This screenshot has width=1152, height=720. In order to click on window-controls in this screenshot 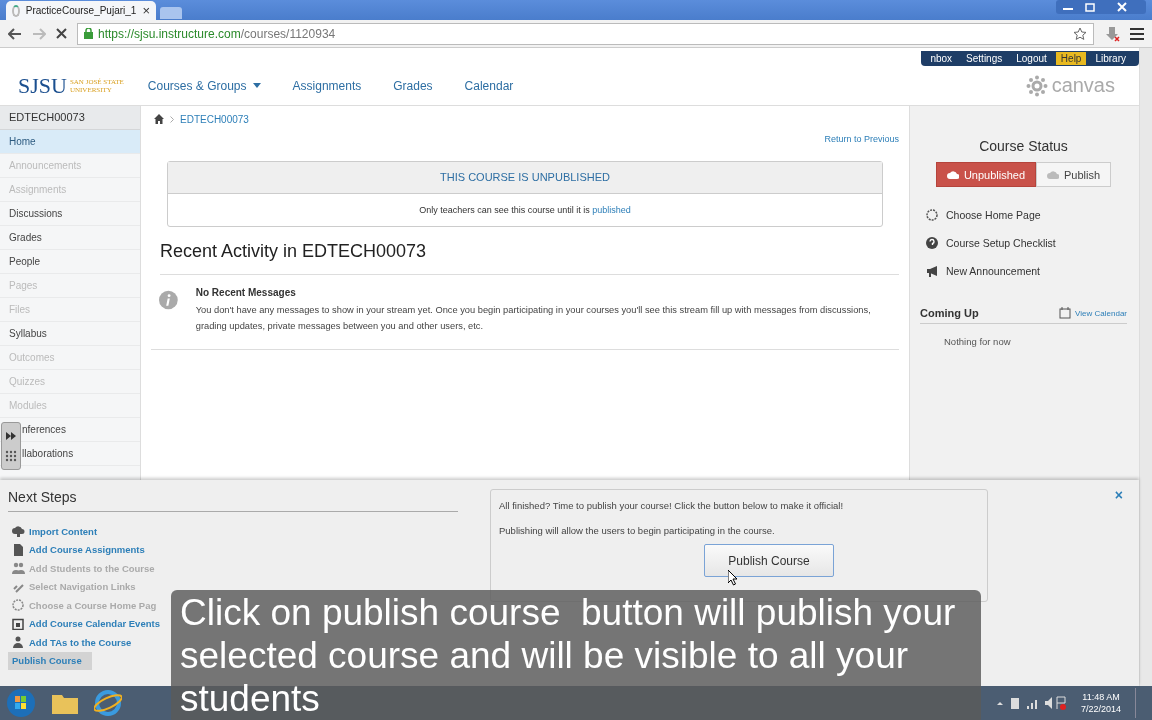, I will do `click(1101, 7)`.